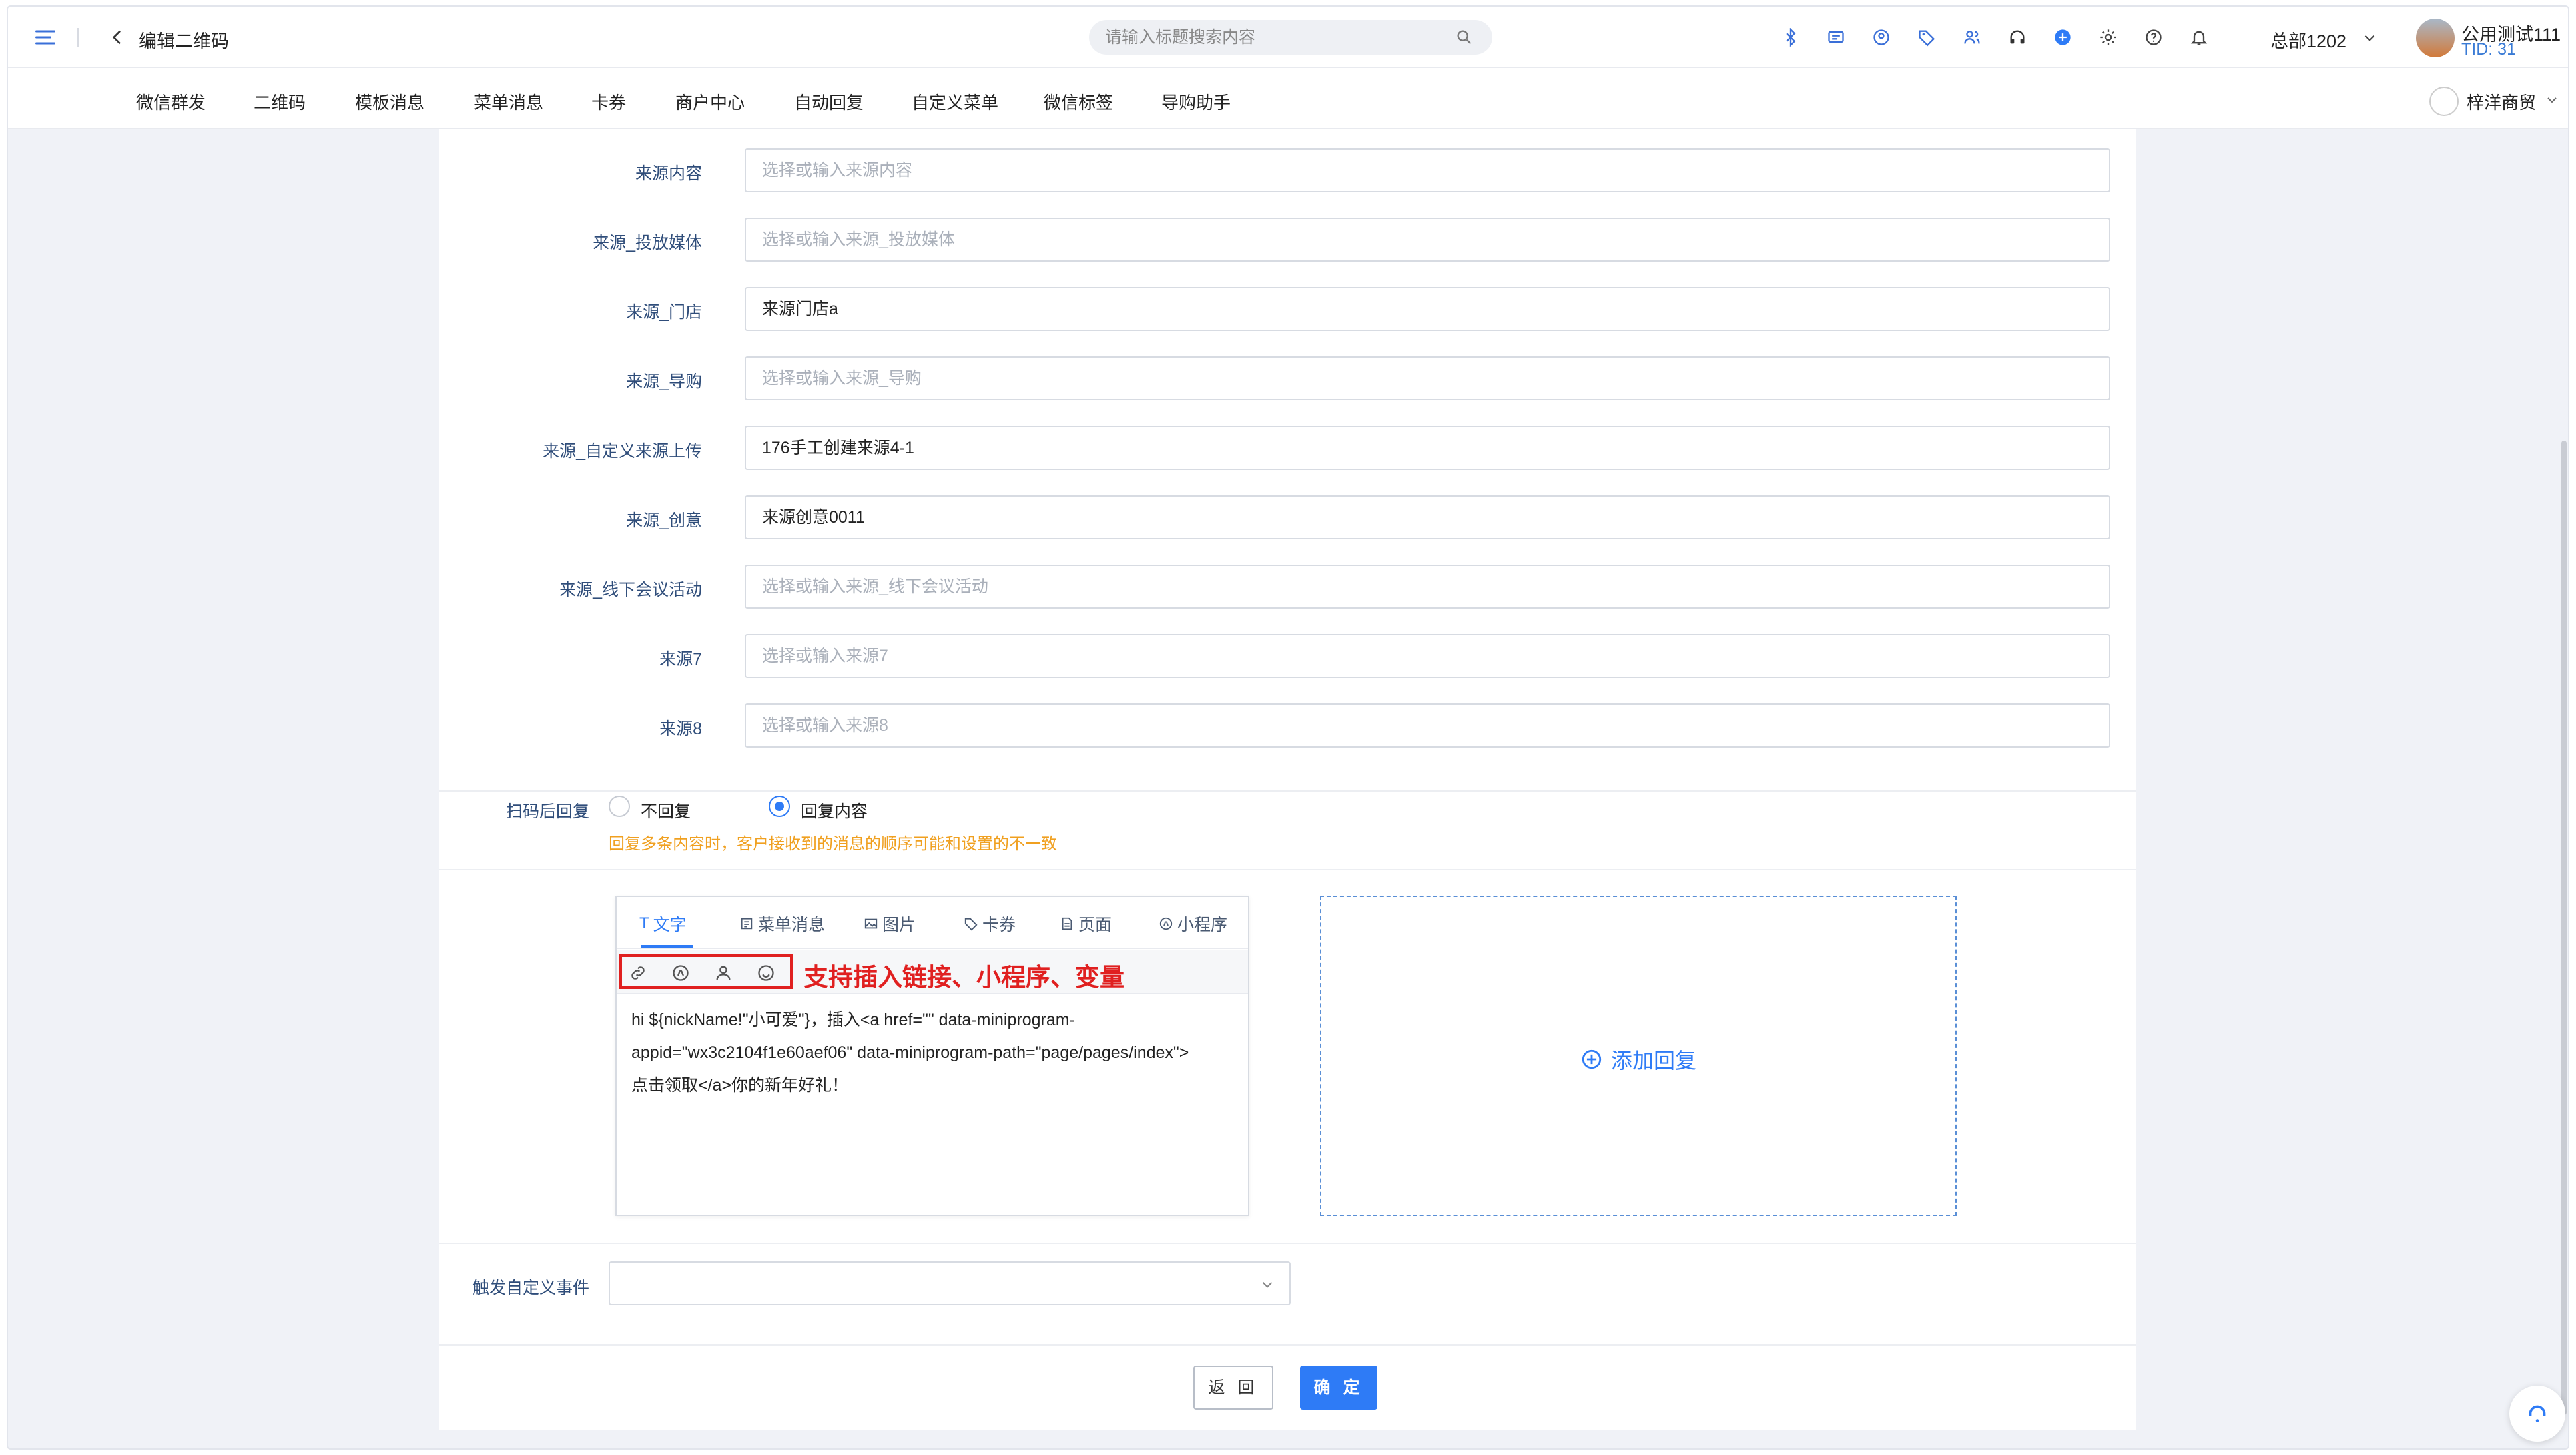 This screenshot has width=2576, height=1455. Describe the element at coordinates (723, 973) in the screenshot. I see `variable-user-icon` at that location.